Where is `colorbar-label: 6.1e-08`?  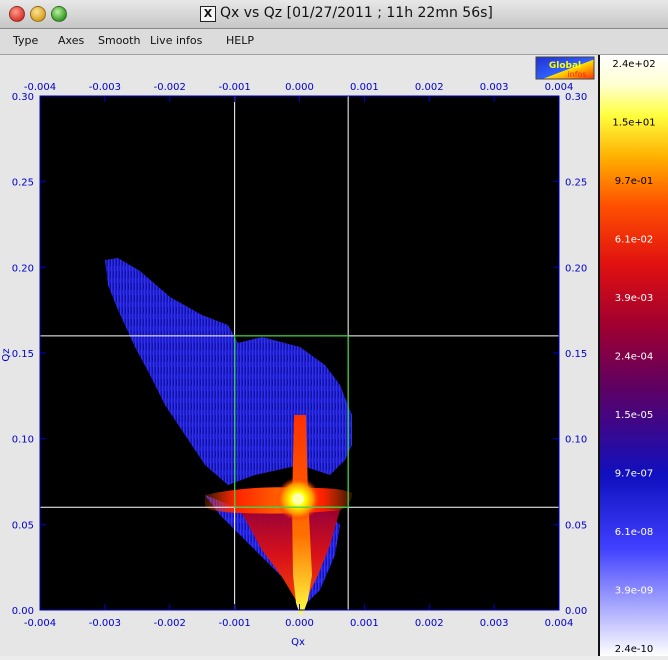 colorbar-label: 6.1e-08 is located at coordinates (634, 532).